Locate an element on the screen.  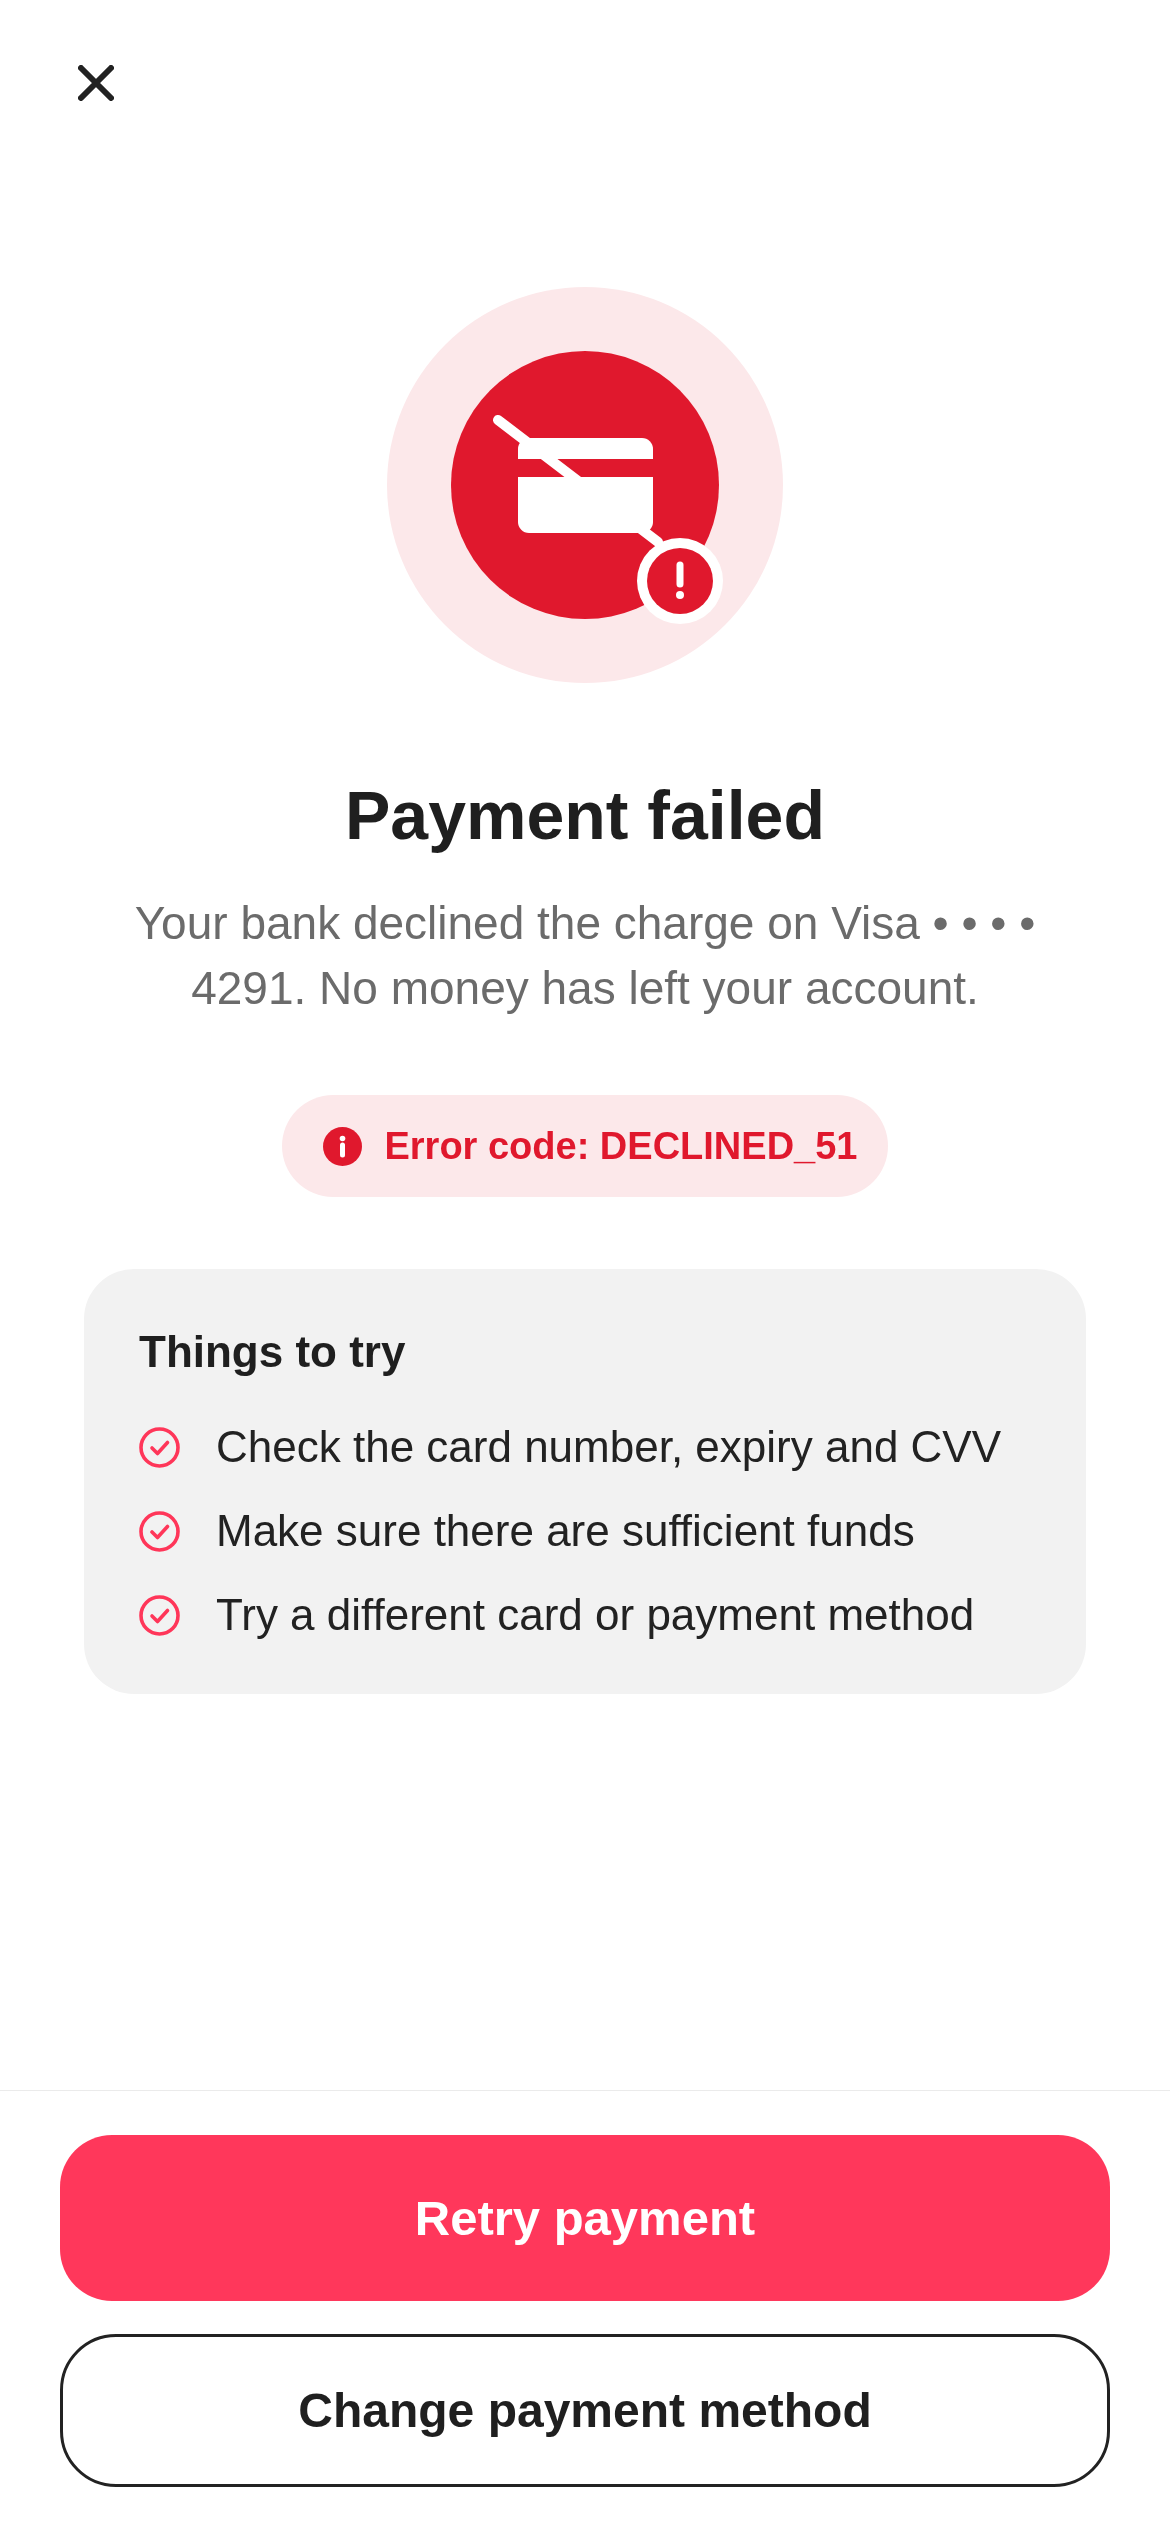
tip-text: Try a different card or payment method is located at coordinates (595, 1615).